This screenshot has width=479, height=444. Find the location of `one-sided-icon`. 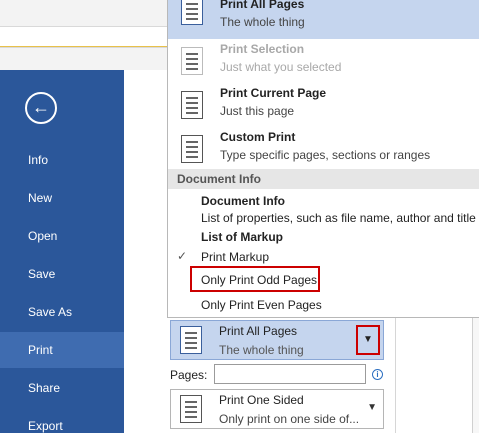

one-sided-icon is located at coordinates (191, 409).